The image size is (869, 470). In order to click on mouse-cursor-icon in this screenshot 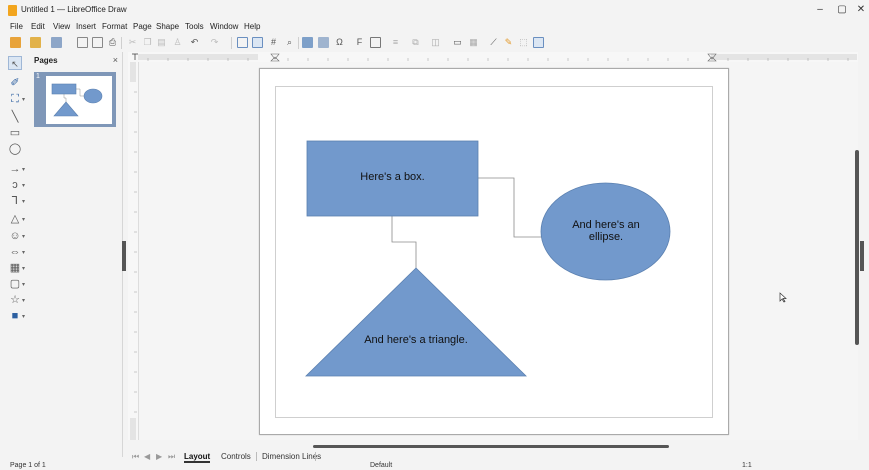, I will do `click(783, 297)`.